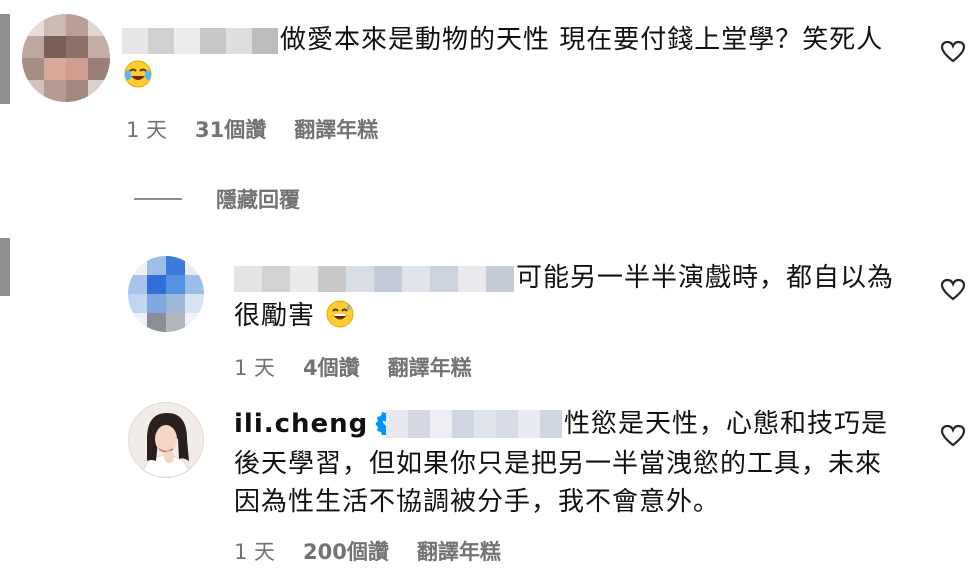 Image resolution: width=980 pixels, height=574 pixels. I want to click on comment-meta: 1 天 200個讚 翻譯年糕, so click(367, 551).